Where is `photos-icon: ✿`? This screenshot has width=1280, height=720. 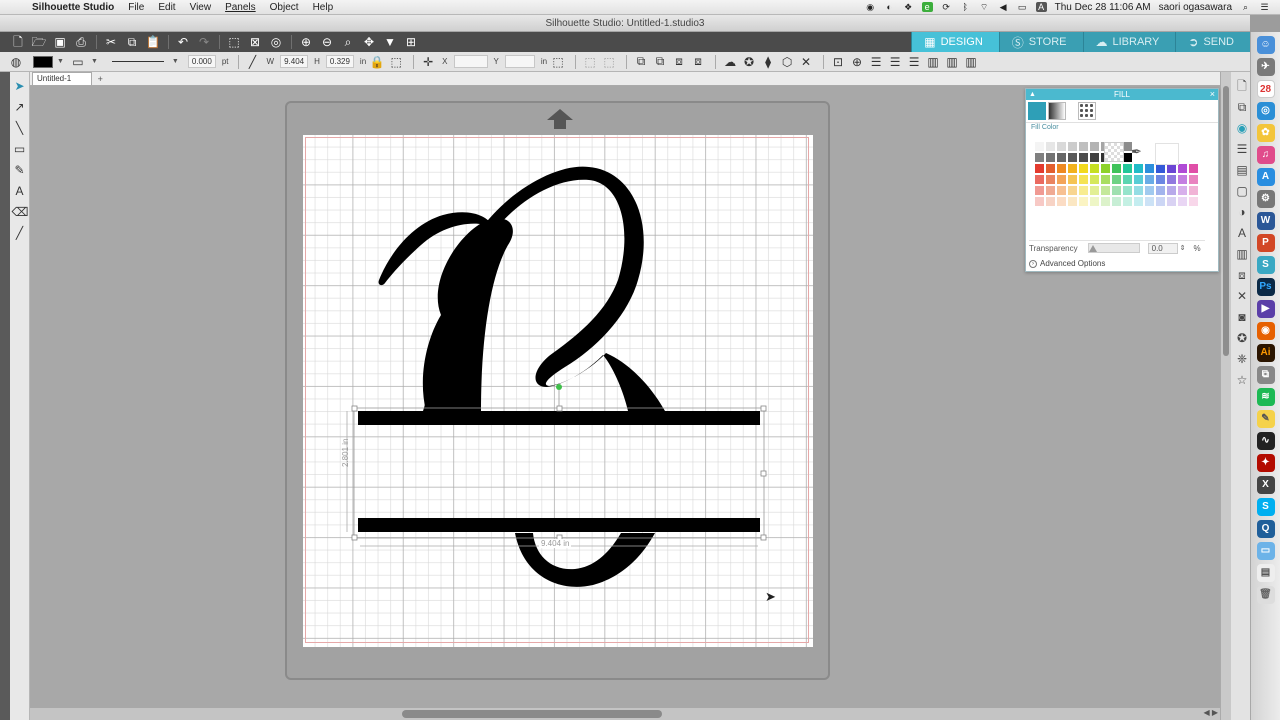 photos-icon: ✿ is located at coordinates (1265, 133).